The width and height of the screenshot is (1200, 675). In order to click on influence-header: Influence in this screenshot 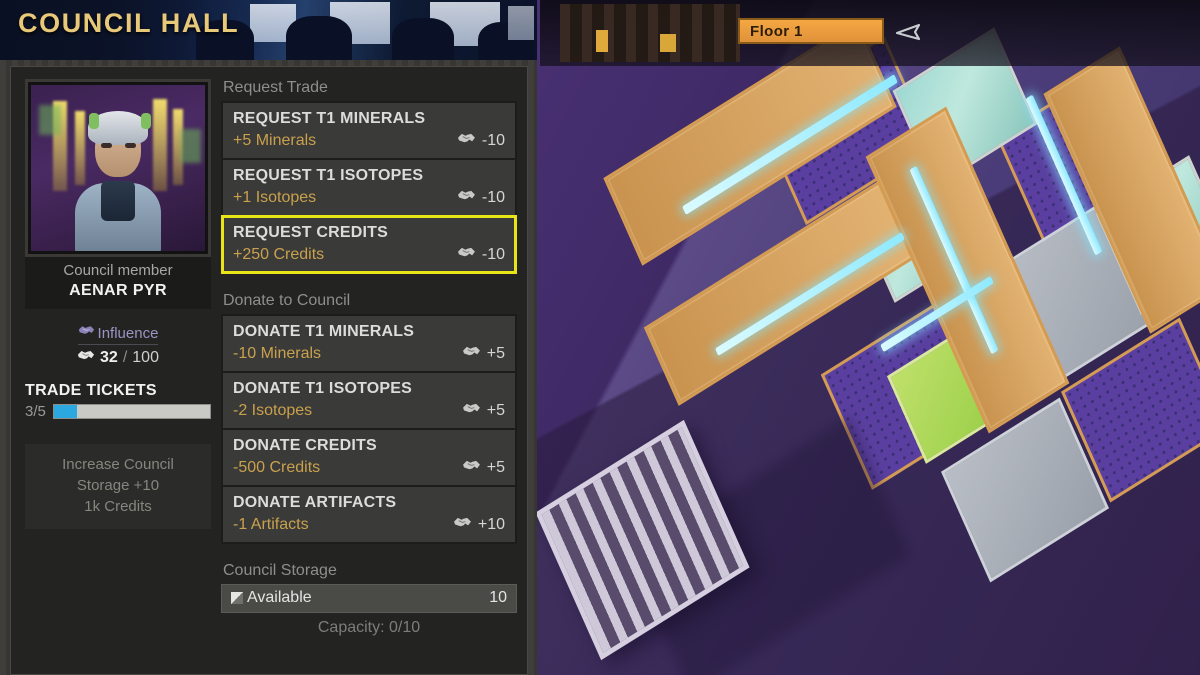, I will do `click(118, 334)`.